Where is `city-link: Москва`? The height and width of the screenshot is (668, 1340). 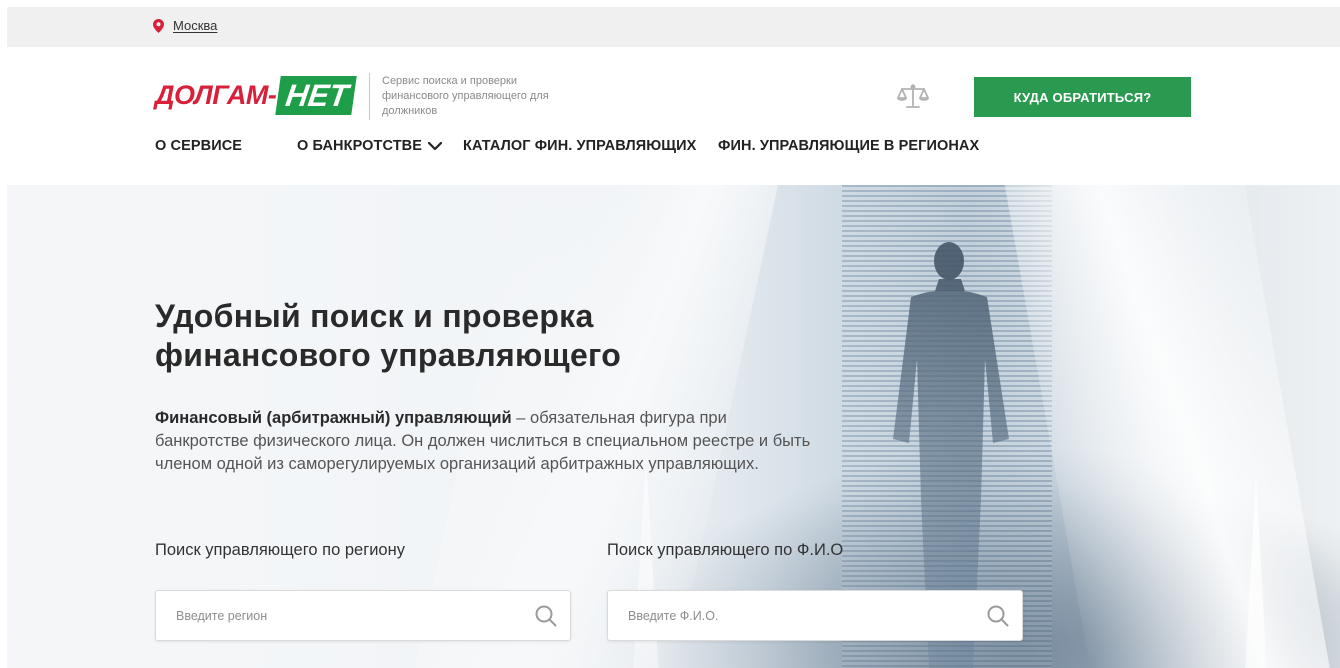 city-link: Москва is located at coordinates (195, 25).